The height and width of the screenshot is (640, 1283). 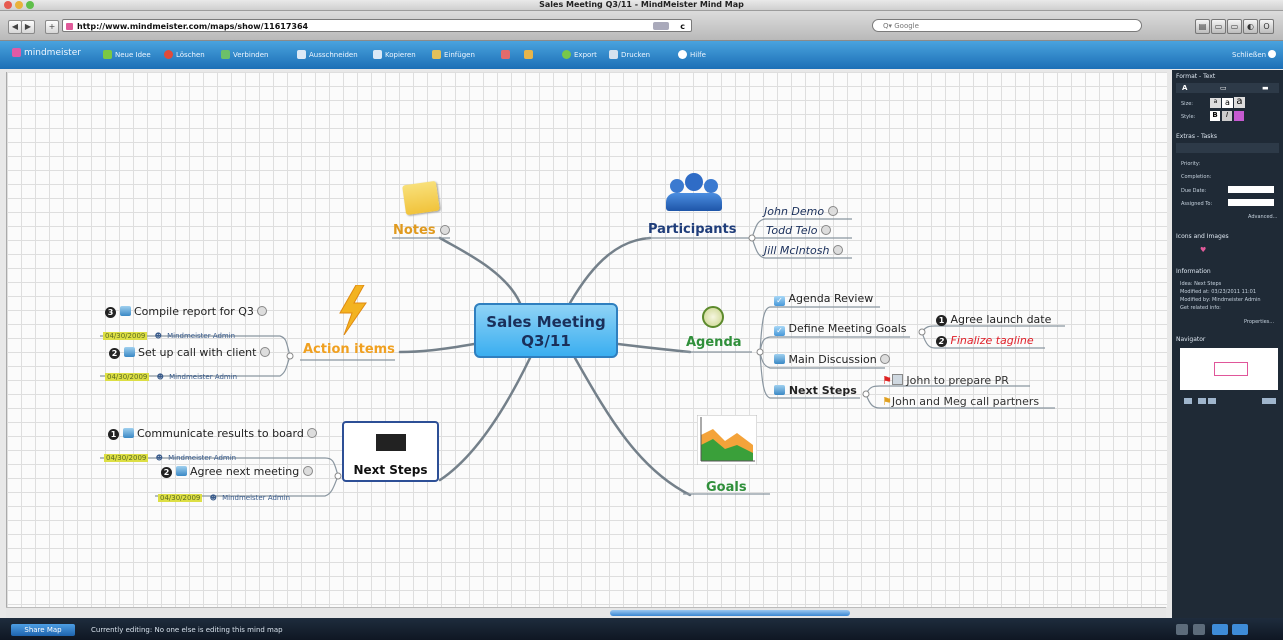 I want to click on participant-jill: Jill McIntosh, so click(x=803, y=250).